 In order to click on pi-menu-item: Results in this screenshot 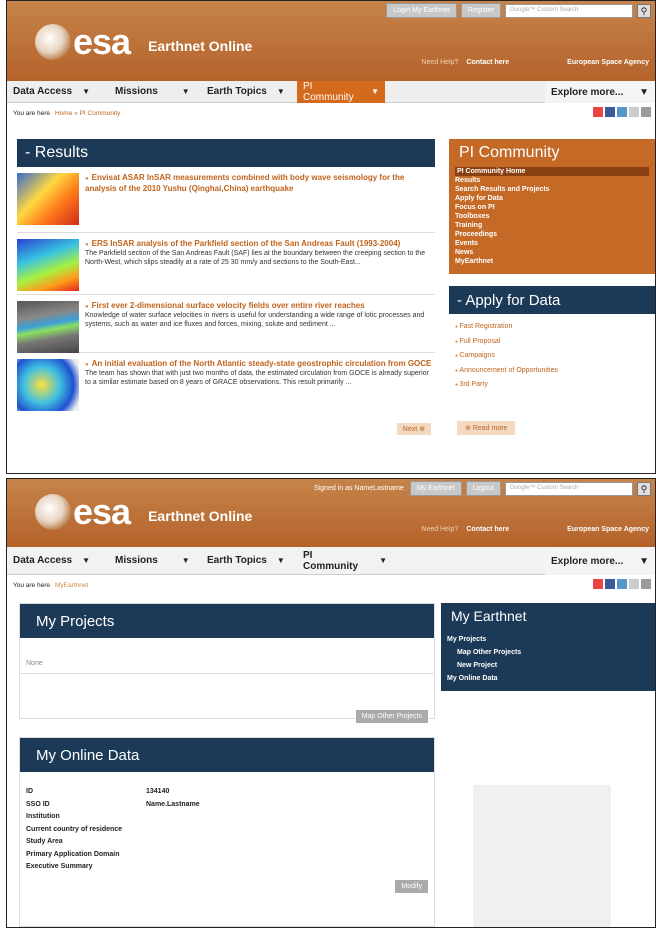, I will do `click(552, 180)`.